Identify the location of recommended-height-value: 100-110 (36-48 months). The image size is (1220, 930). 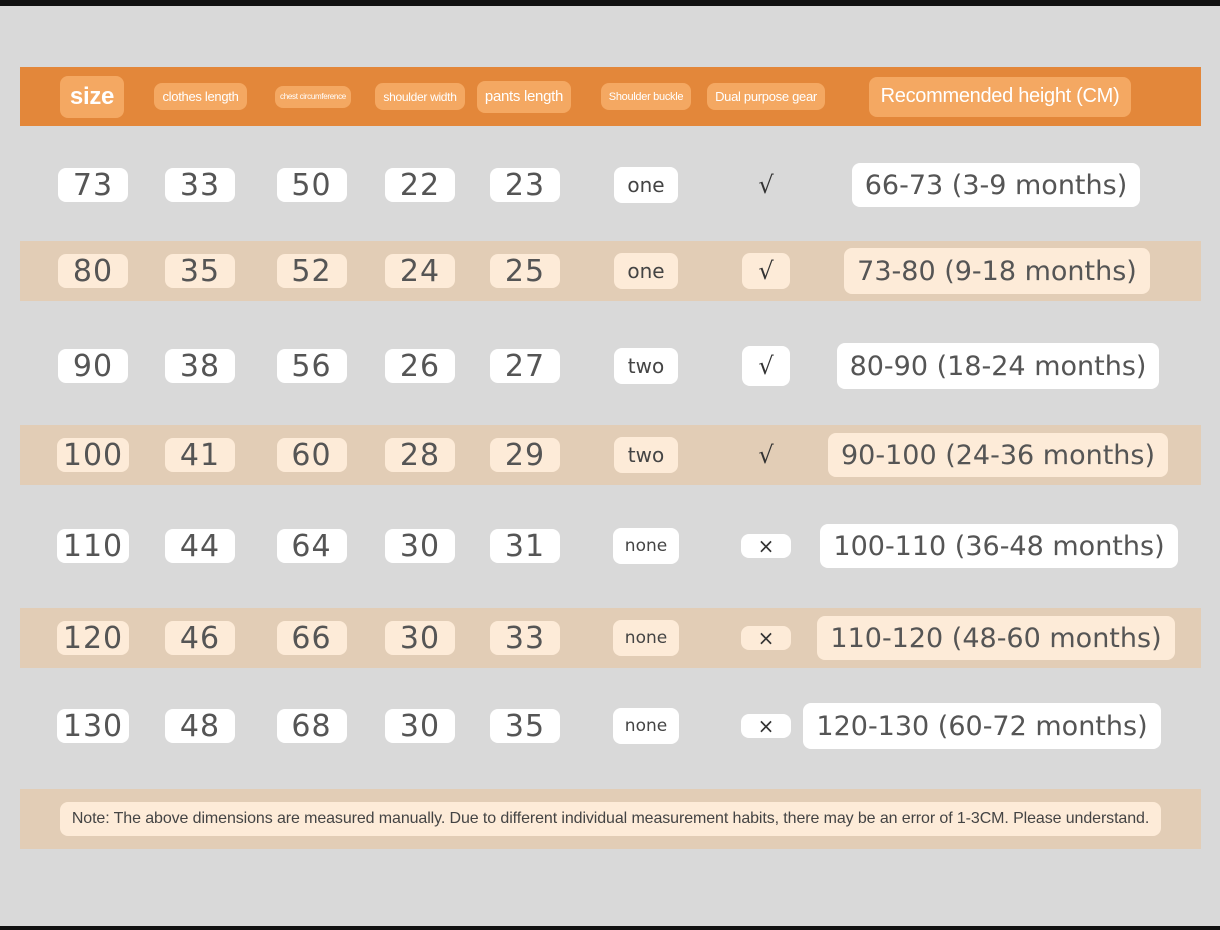
(999, 546).